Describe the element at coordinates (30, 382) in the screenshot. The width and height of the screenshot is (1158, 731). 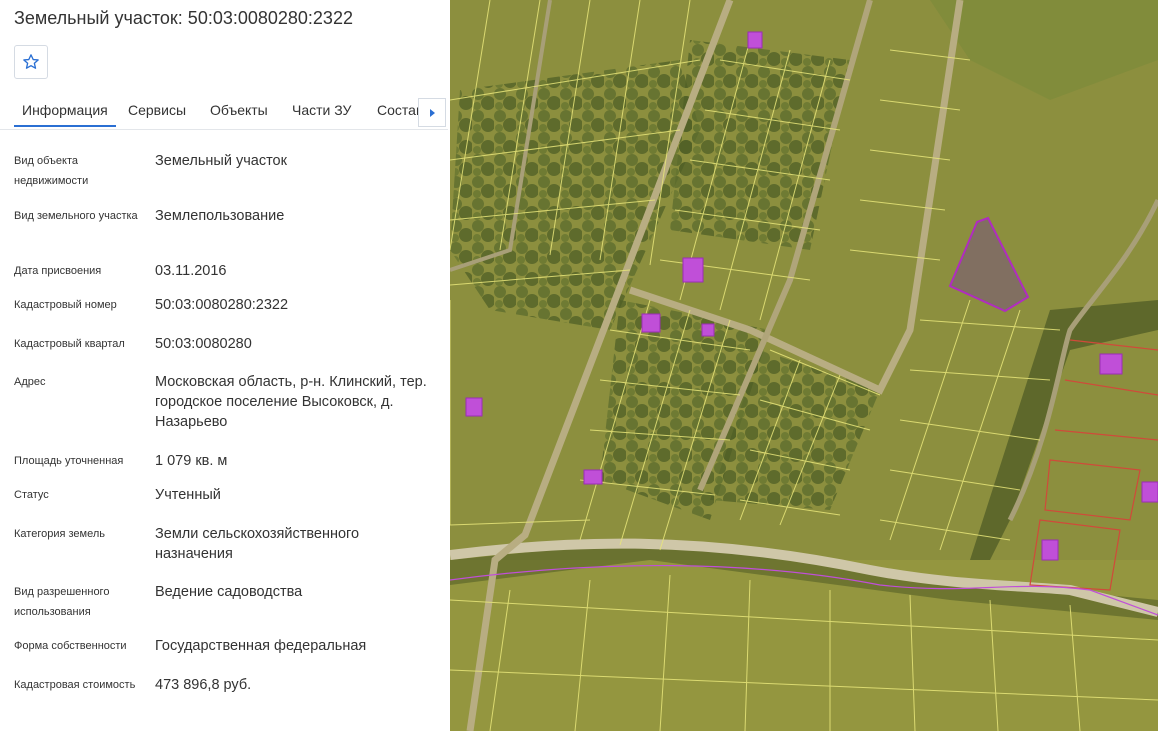
I see `info-label: Адрес` at that location.